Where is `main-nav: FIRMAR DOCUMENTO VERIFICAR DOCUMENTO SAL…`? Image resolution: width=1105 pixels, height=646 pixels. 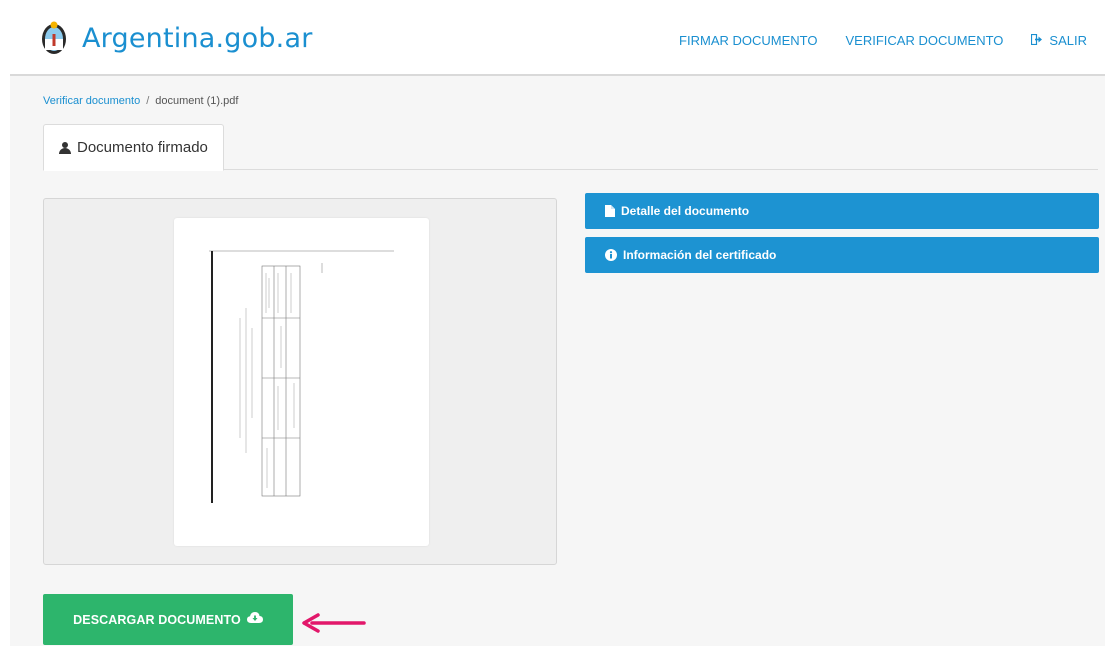 main-nav: FIRMAR DOCUMENTO VERIFICAR DOCUMENTO SAL… is located at coordinates (869, 40).